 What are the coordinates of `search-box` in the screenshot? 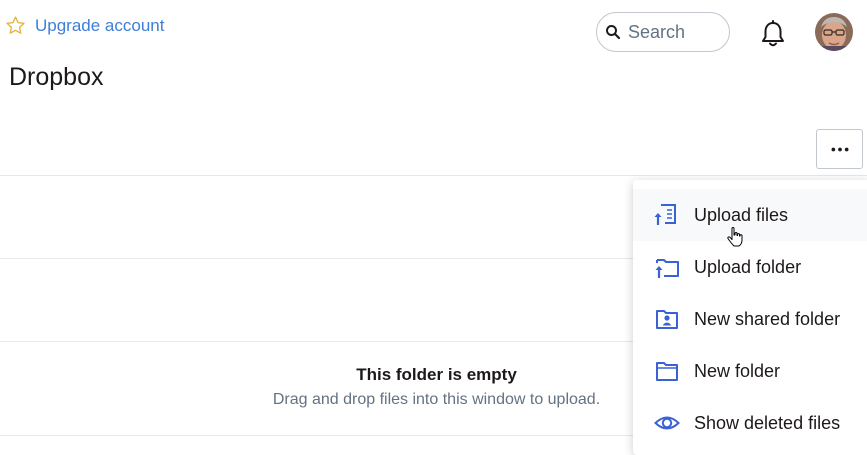 It's located at (663, 32).